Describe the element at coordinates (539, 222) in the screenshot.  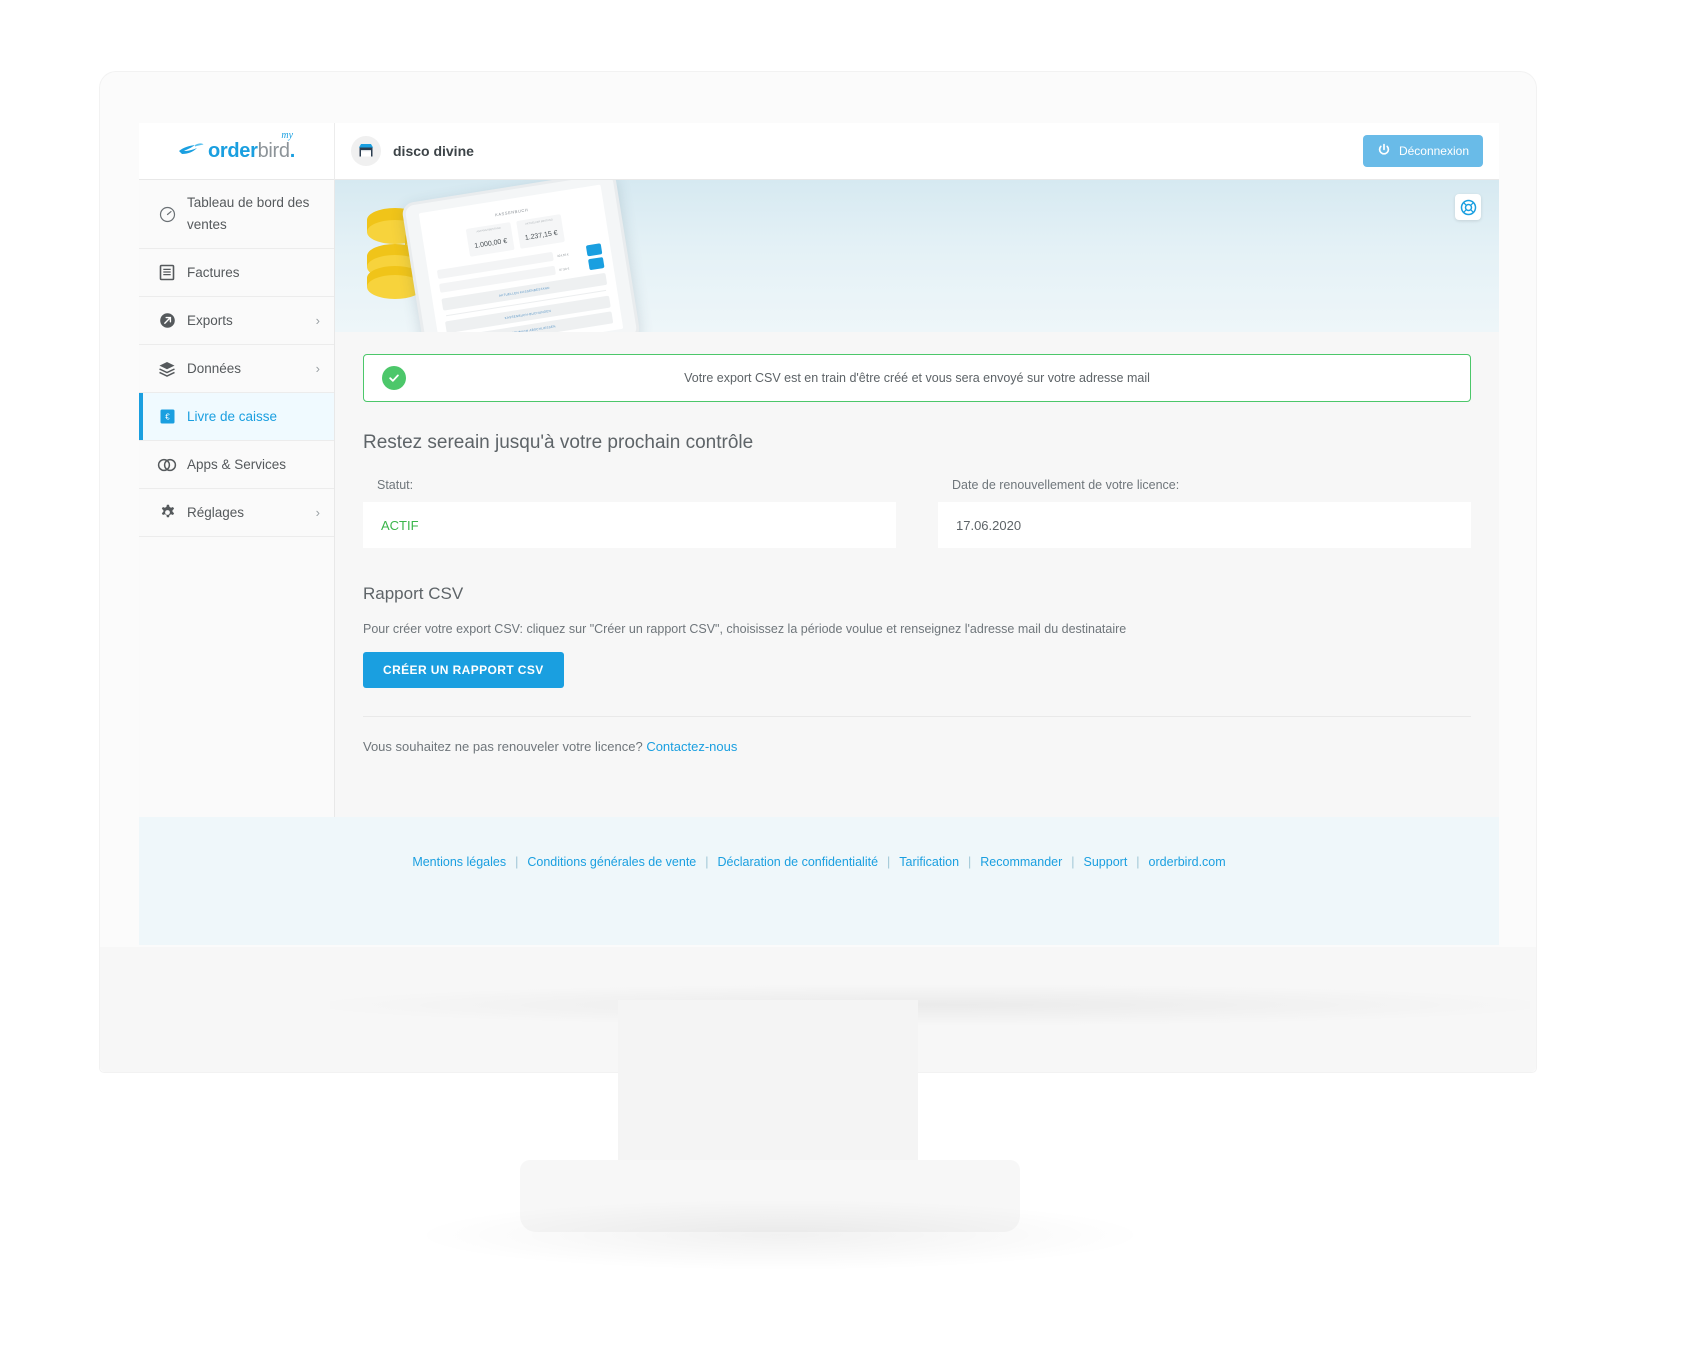
I see `tablet-amount-current-caption: AKTUELLER BESTAND` at that location.